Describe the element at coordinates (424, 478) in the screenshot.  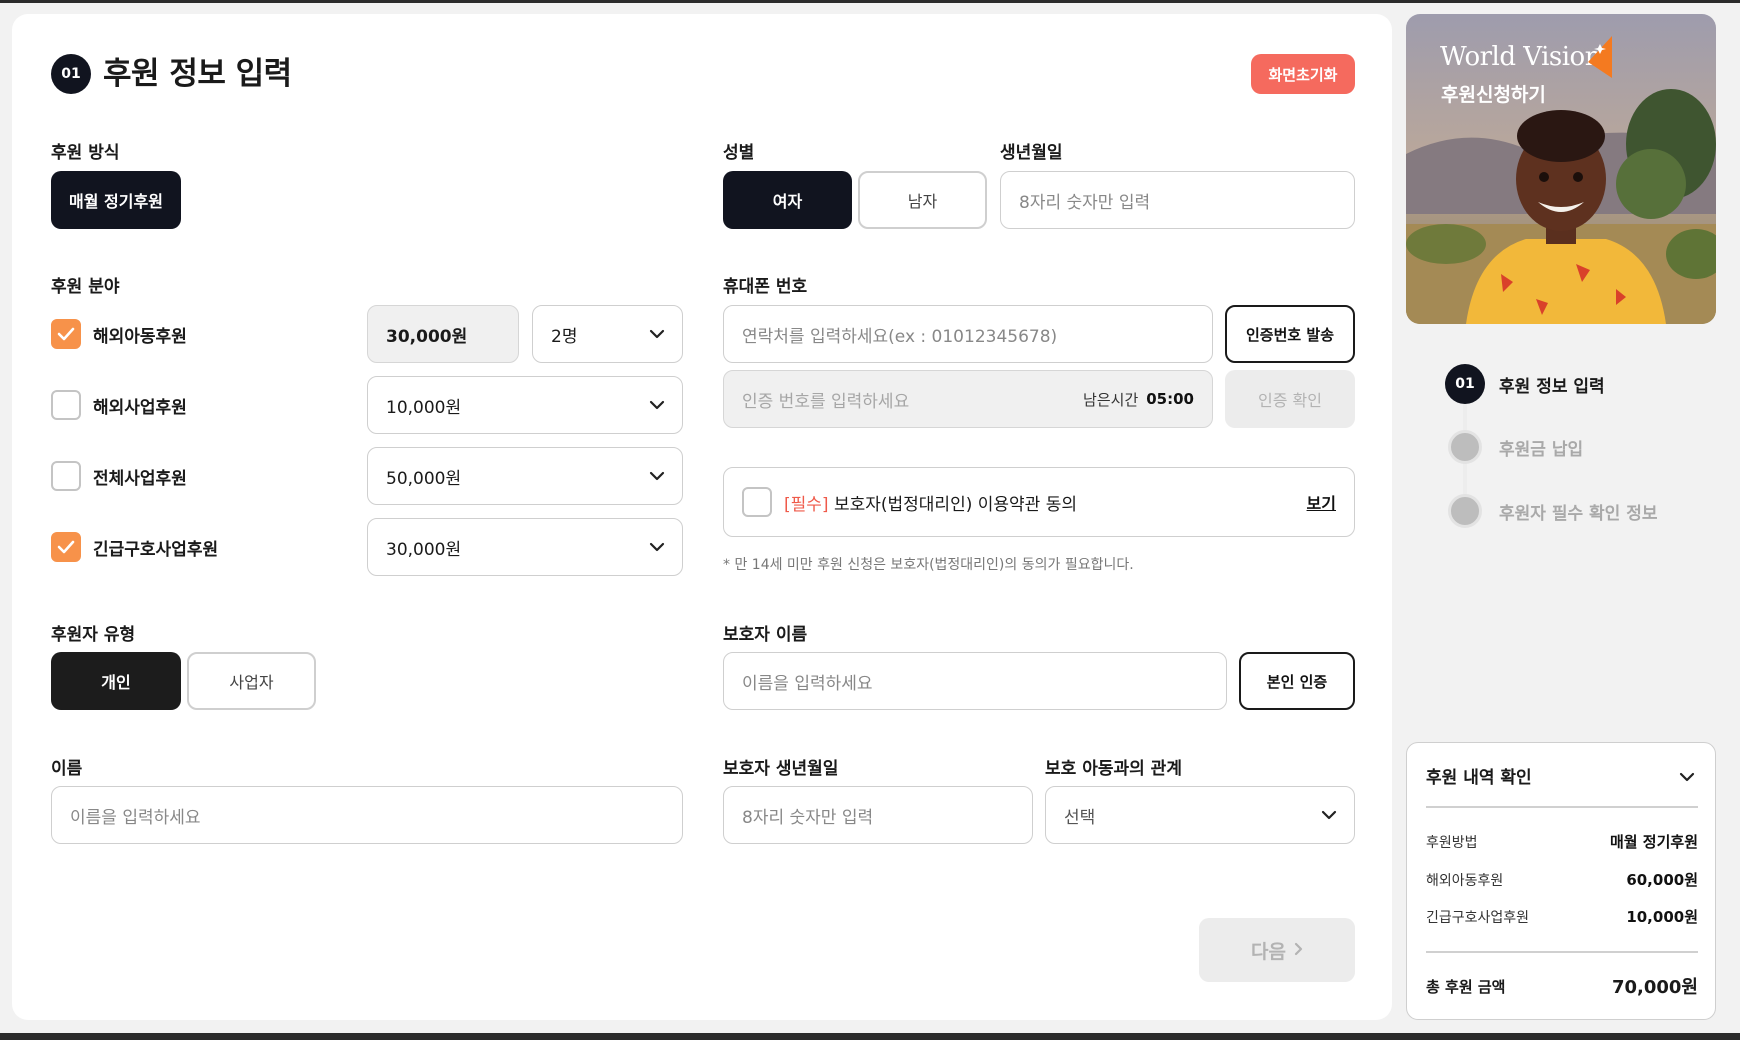
I see `amount-value: 50,000원` at that location.